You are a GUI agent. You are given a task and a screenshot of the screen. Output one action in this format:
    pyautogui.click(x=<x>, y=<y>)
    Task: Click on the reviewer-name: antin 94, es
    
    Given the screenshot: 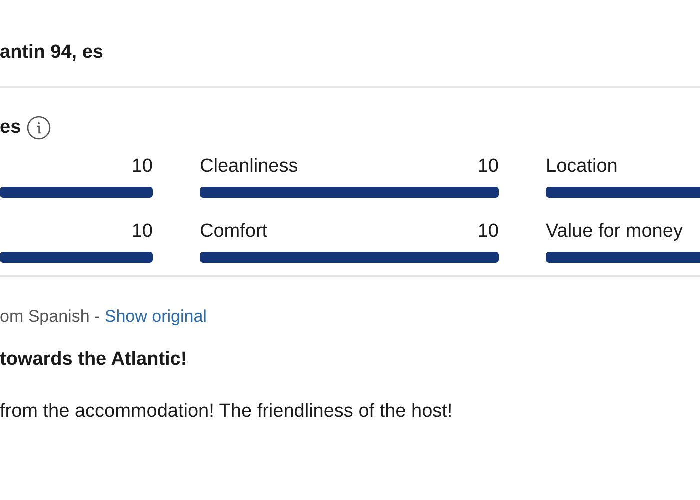 What is the action you would take?
    pyautogui.click(x=52, y=53)
    